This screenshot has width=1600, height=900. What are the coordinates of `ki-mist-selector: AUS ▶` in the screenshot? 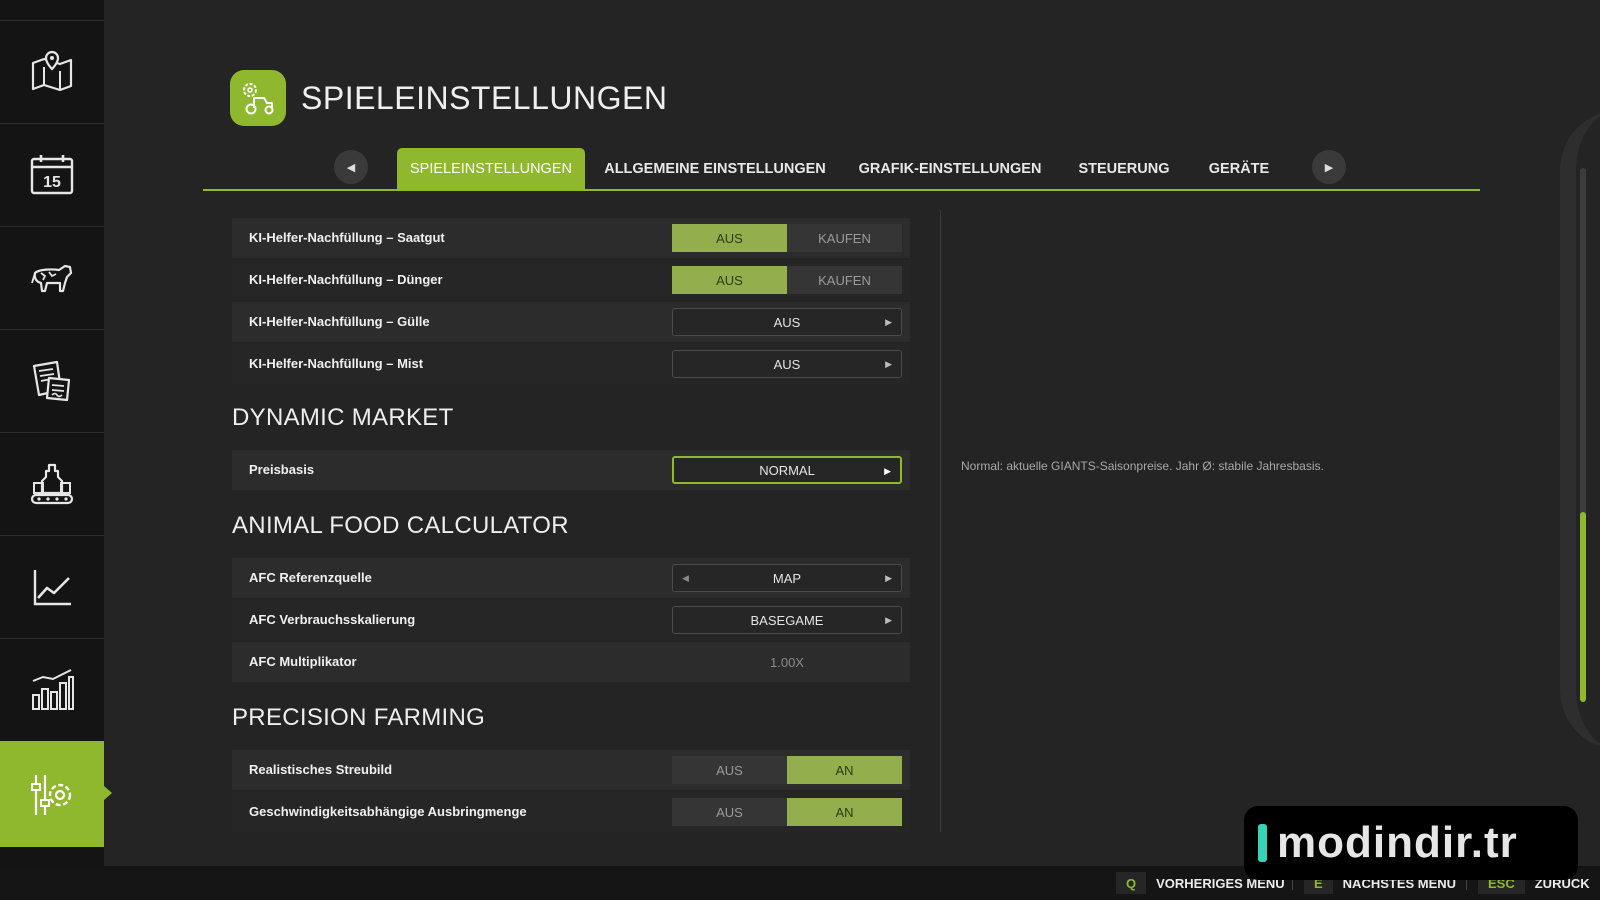 It's located at (787, 364).